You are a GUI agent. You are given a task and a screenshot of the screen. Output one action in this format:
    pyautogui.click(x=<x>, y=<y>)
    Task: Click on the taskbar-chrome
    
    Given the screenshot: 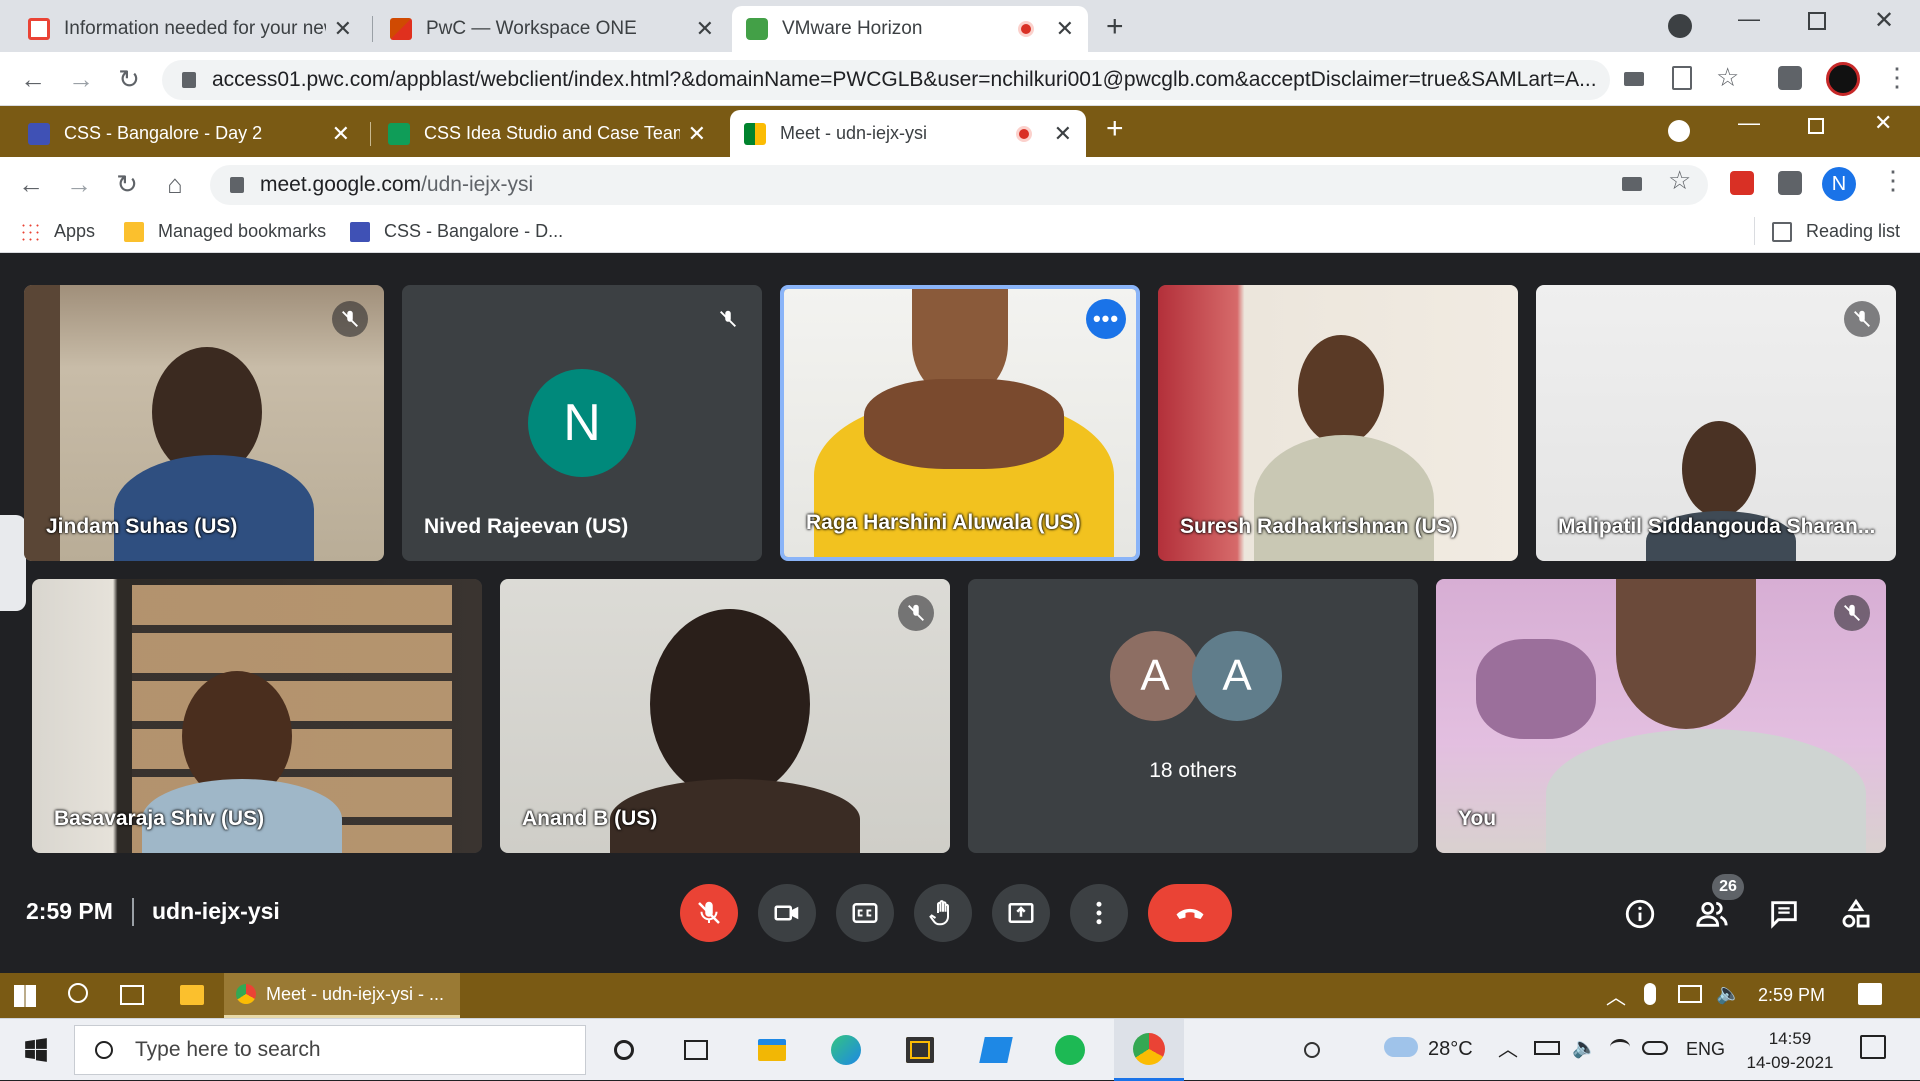 What is the action you would take?
    pyautogui.click(x=1149, y=1050)
    